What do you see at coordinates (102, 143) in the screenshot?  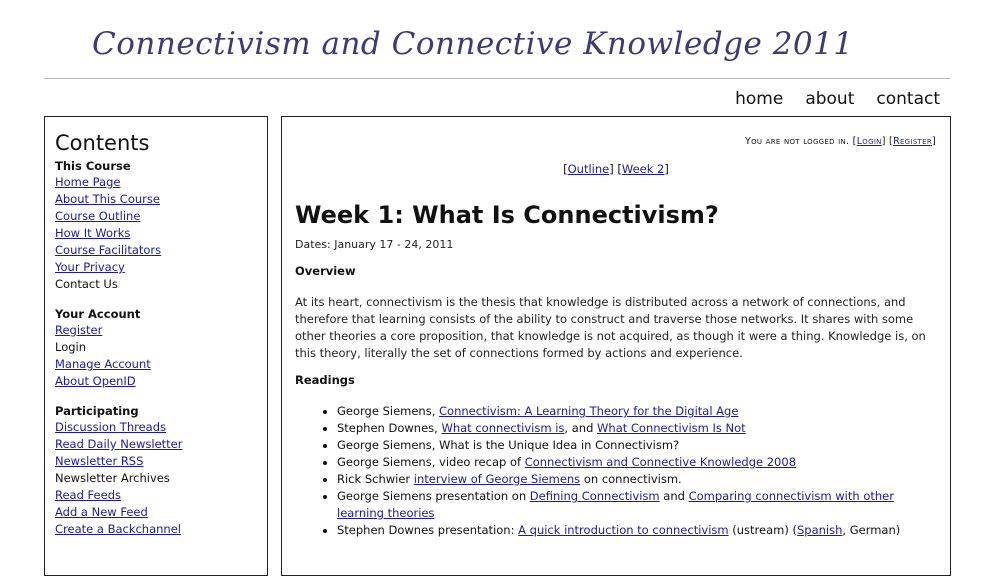 I see `sidebar-heading: Contents` at bounding box center [102, 143].